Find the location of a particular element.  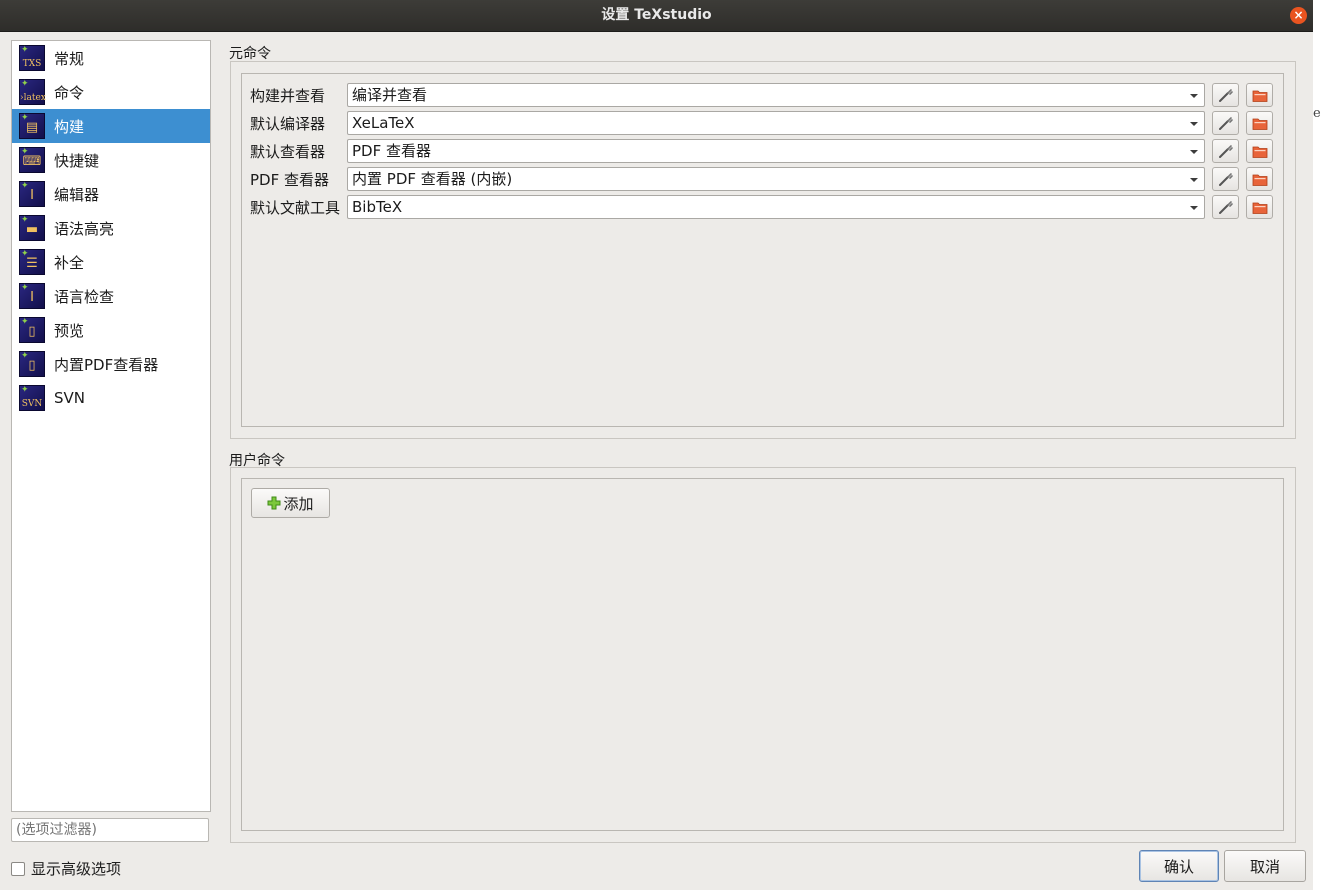

icon-glyph: ▯ is located at coordinates (32, 365).